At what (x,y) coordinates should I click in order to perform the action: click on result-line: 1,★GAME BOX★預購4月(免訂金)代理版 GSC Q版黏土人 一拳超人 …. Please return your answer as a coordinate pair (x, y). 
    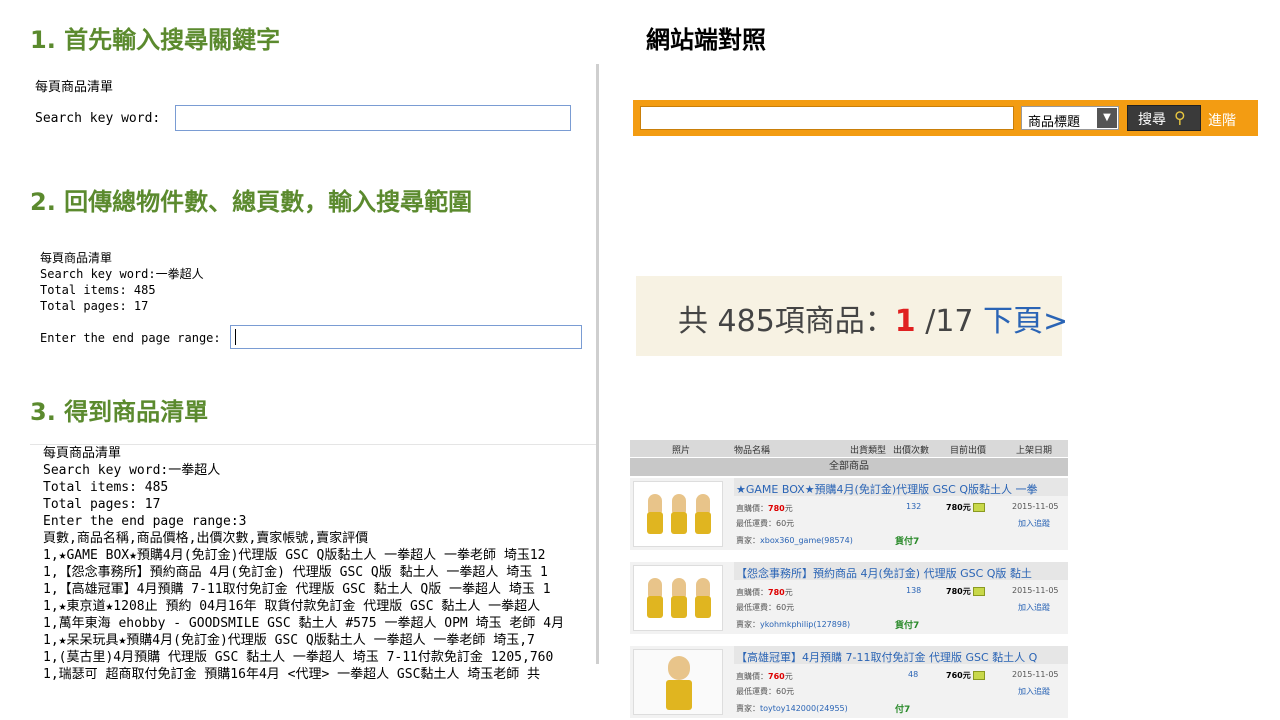
    Looking at the image, I should click on (294, 555).